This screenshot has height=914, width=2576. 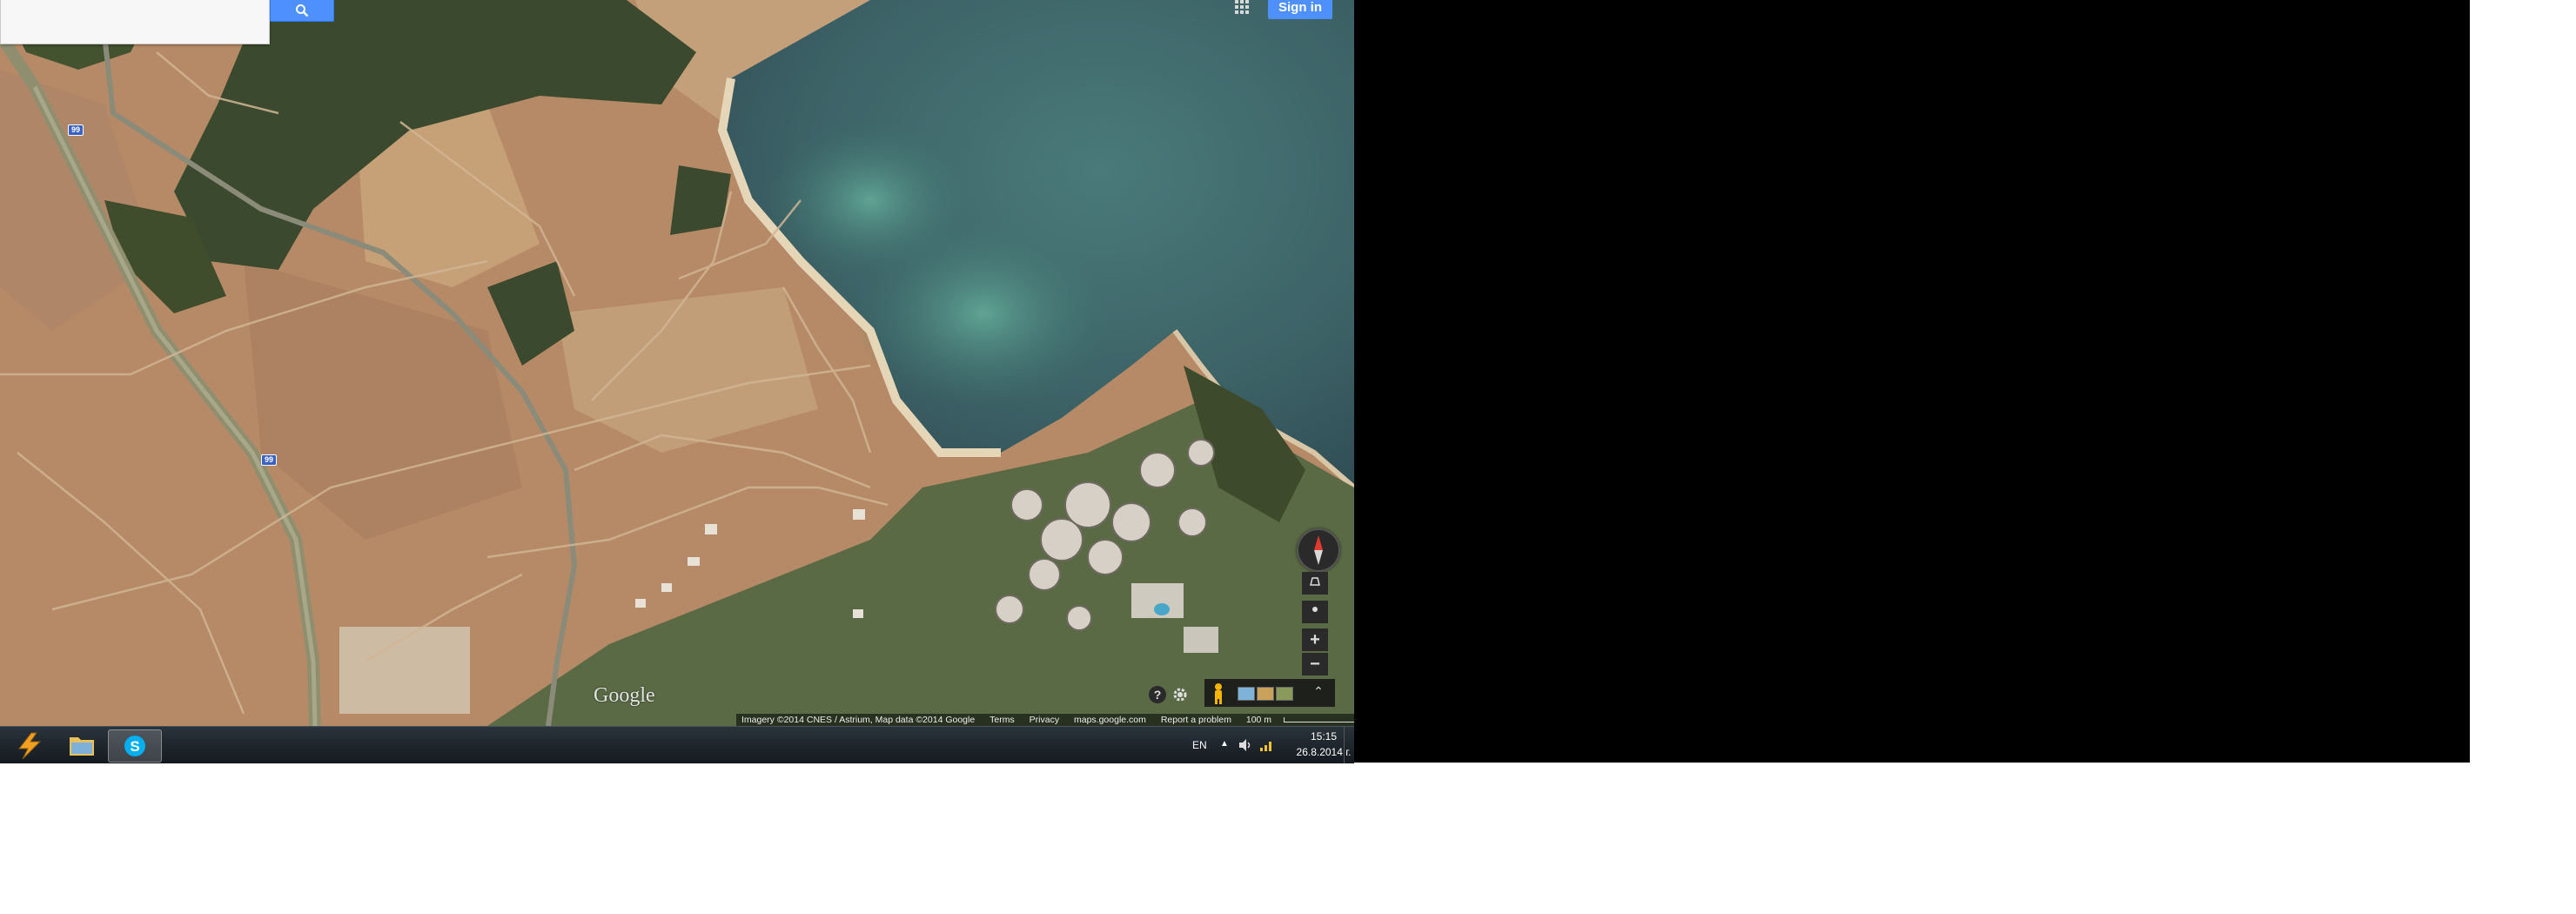 What do you see at coordinates (1002, 720) in the screenshot?
I see `terms-link: Terms` at bounding box center [1002, 720].